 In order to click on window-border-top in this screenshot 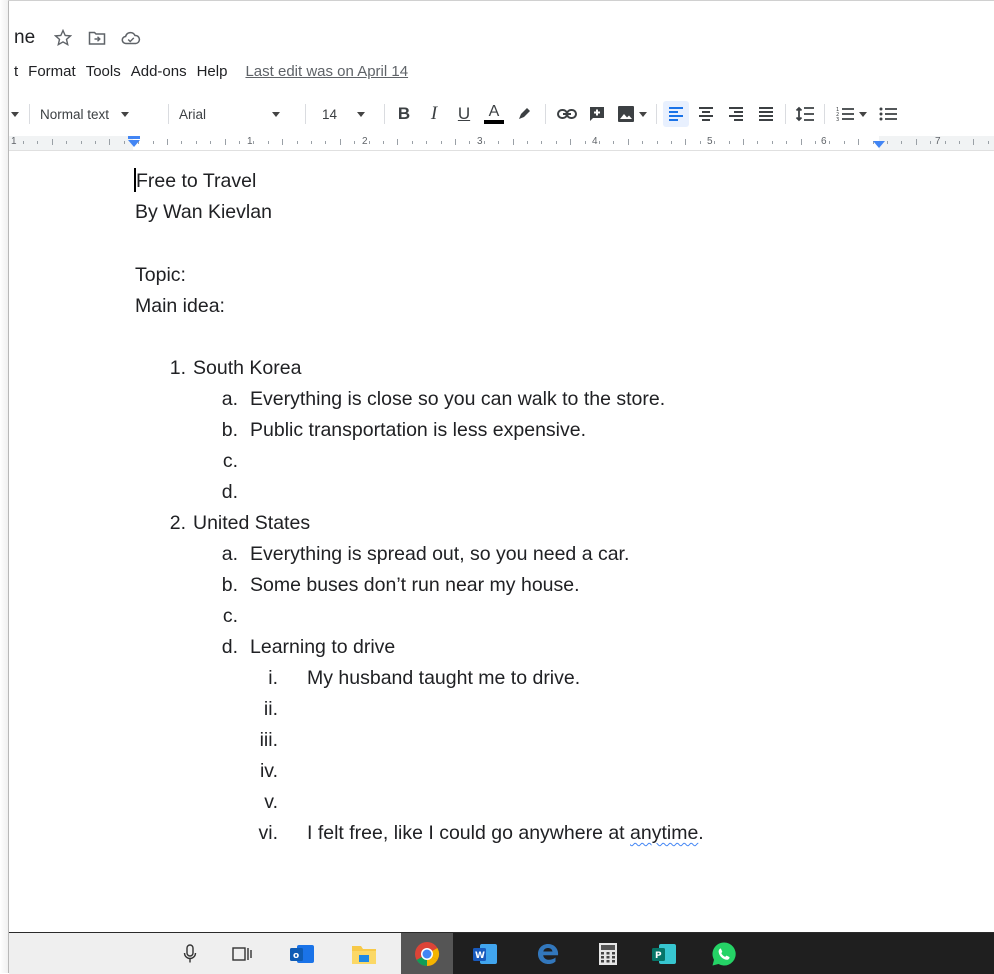, I will do `click(501, 0)`.